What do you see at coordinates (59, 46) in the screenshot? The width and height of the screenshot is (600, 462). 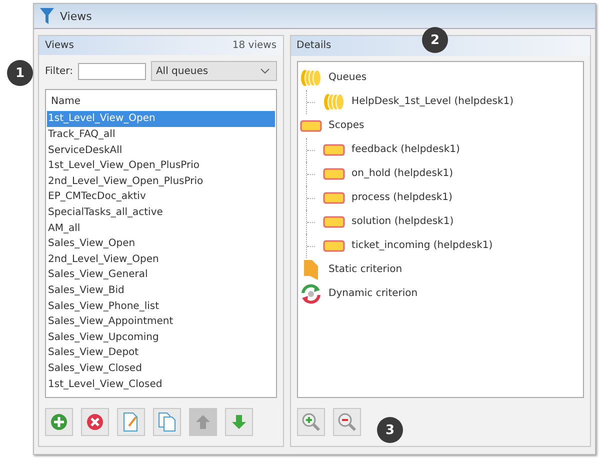 I see `panel-title: Views` at bounding box center [59, 46].